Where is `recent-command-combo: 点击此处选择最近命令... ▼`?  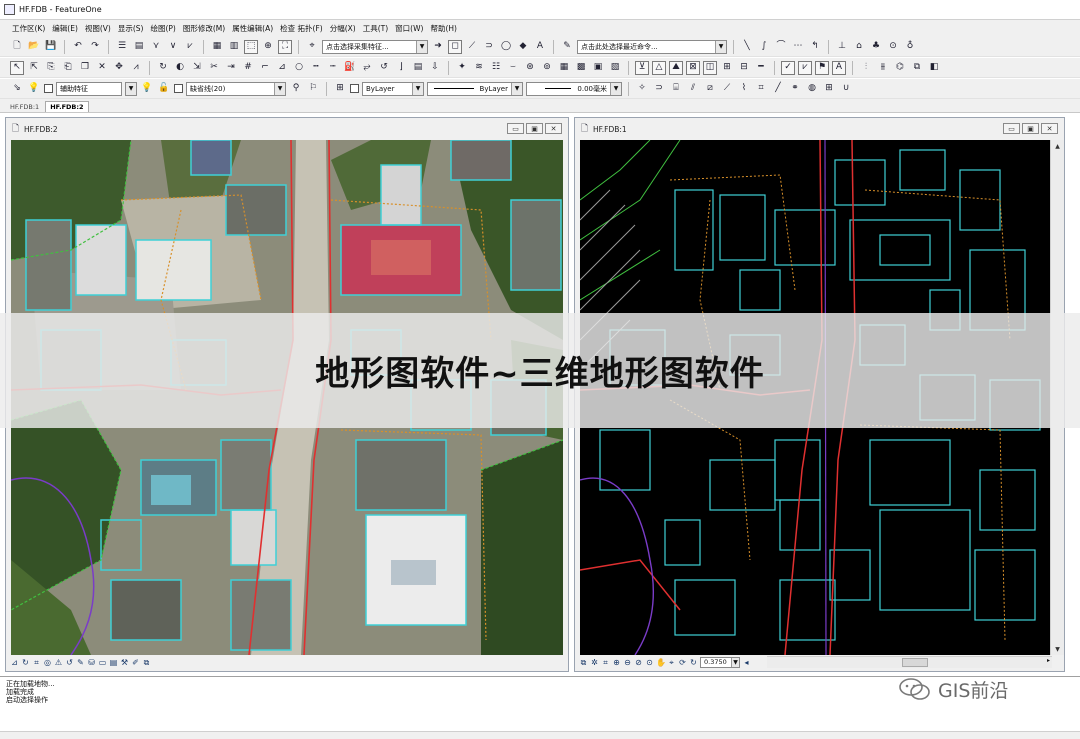
recent-command-combo: 点击此处选择最近命令... ▼ is located at coordinates (652, 46).